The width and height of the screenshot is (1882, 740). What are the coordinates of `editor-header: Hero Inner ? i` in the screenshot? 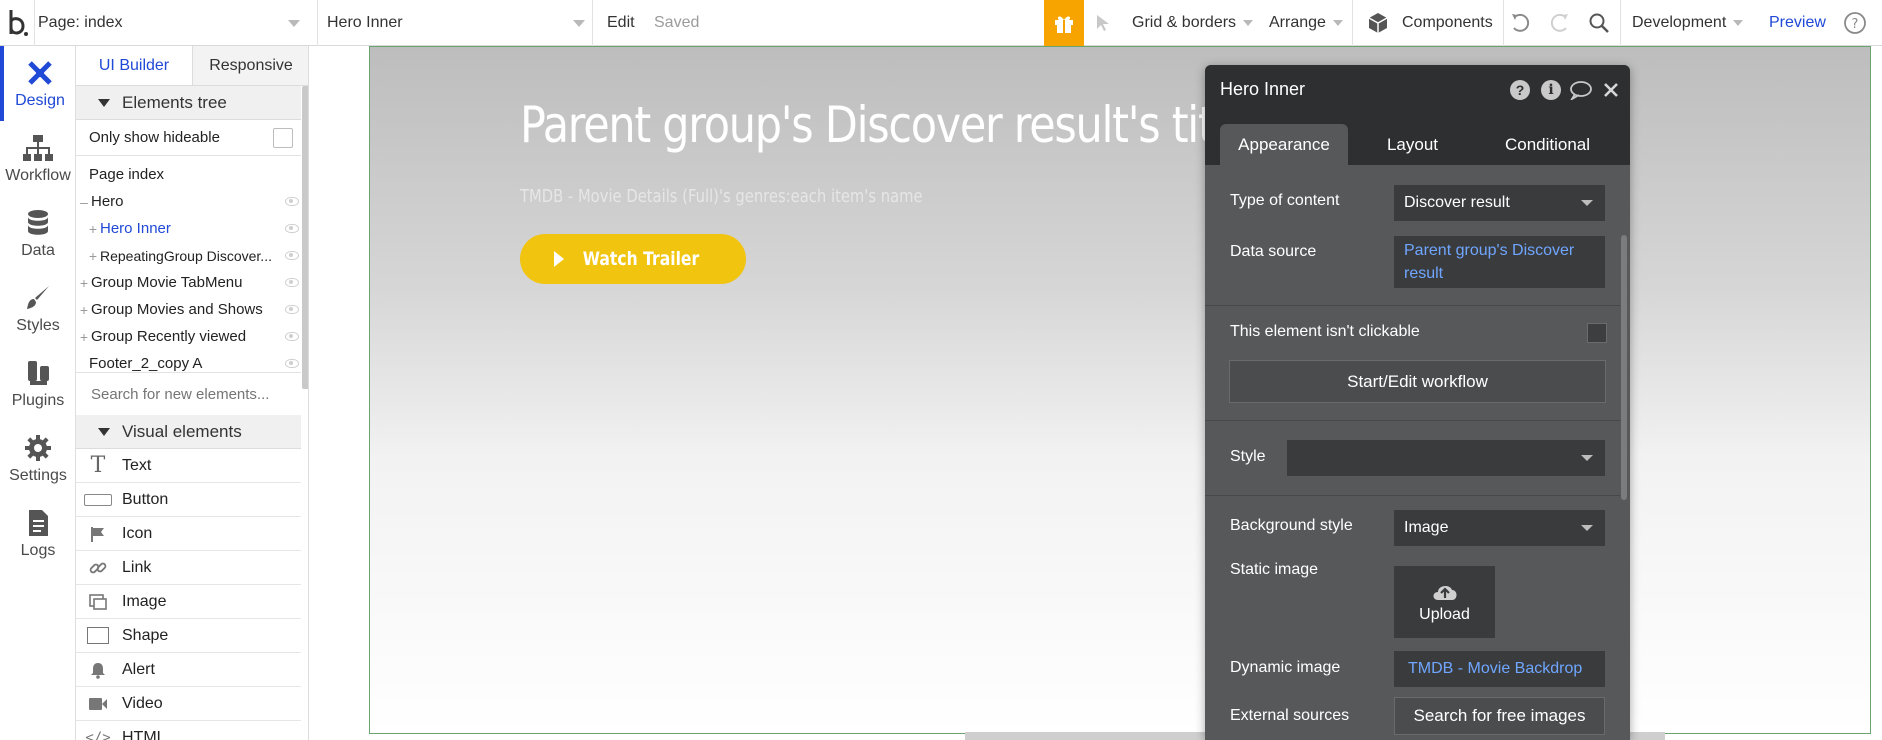 It's located at (1417, 90).